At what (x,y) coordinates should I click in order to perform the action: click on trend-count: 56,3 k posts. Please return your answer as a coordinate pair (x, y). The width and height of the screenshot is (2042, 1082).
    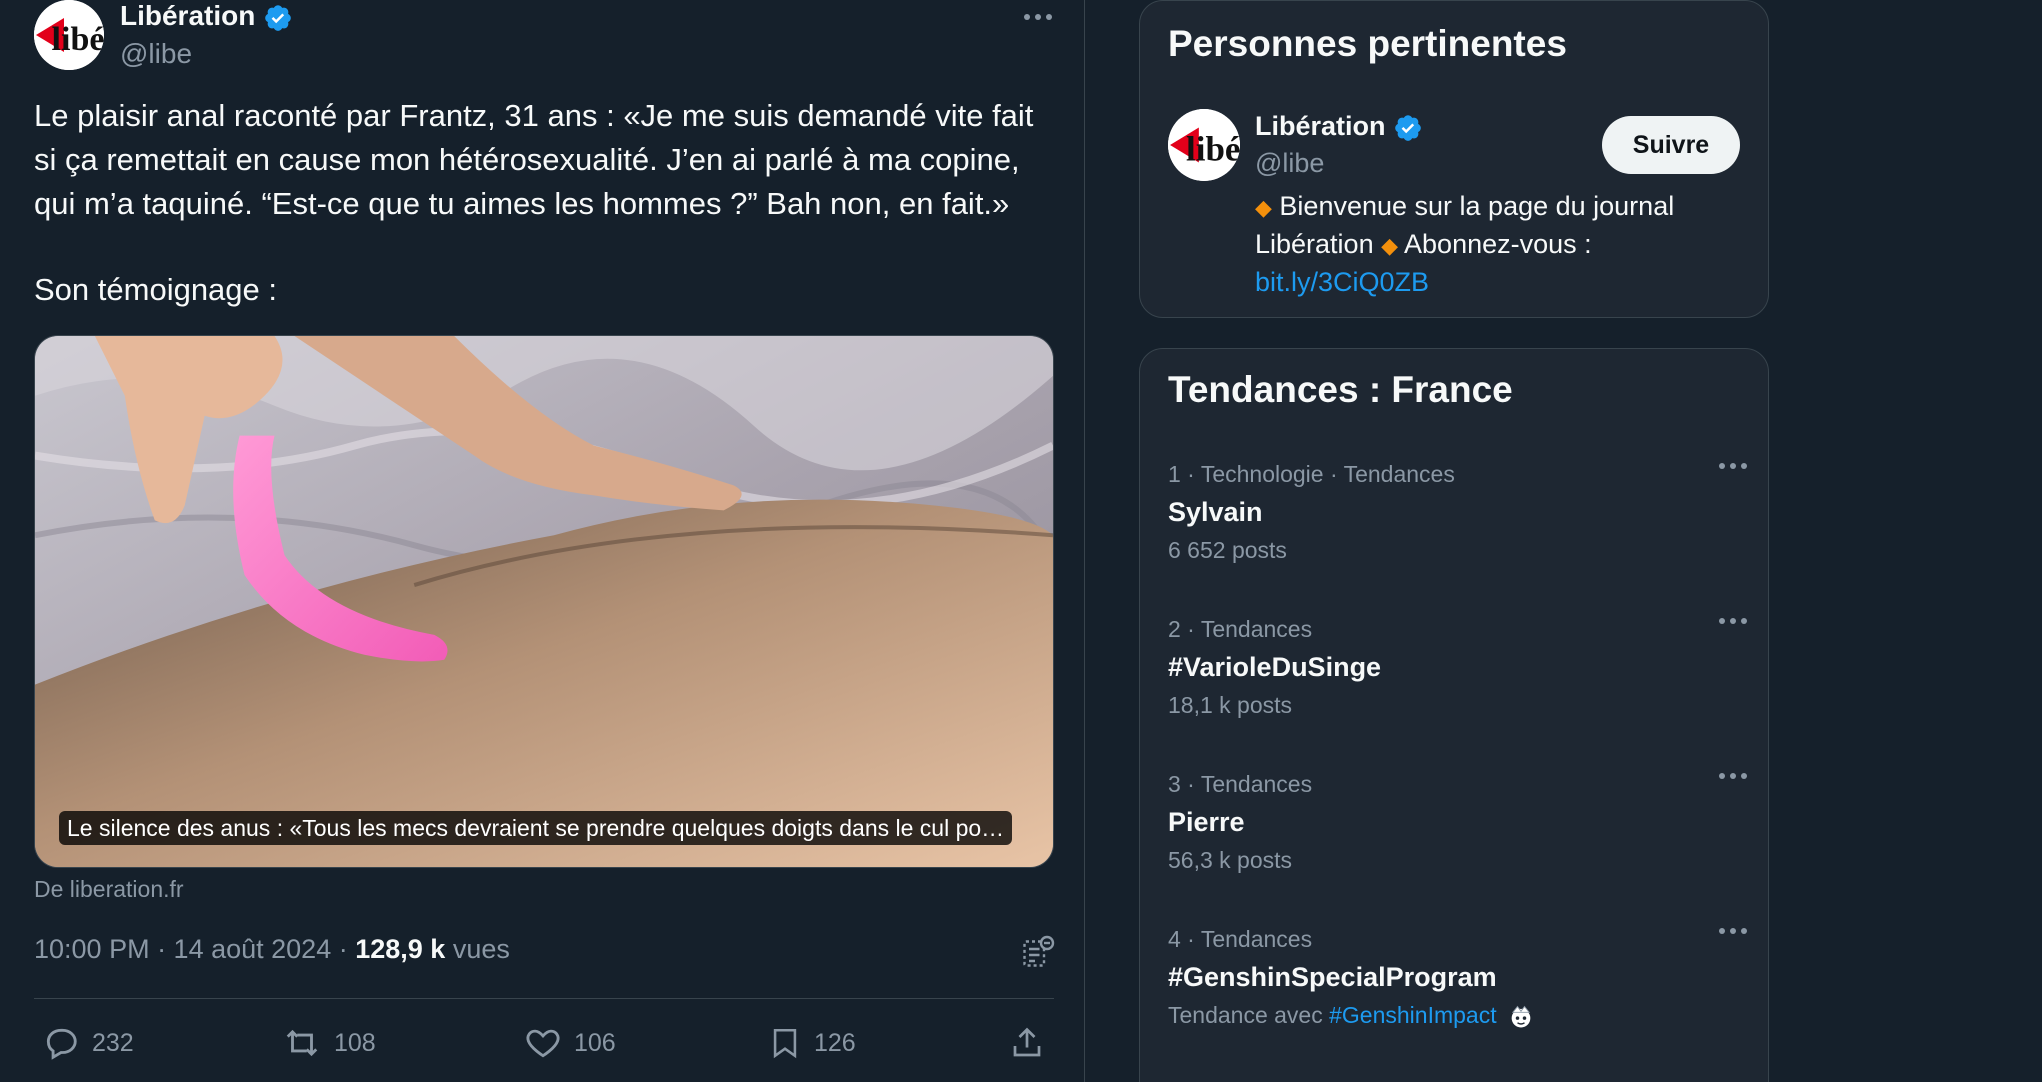
    Looking at the image, I should click on (1230, 860).